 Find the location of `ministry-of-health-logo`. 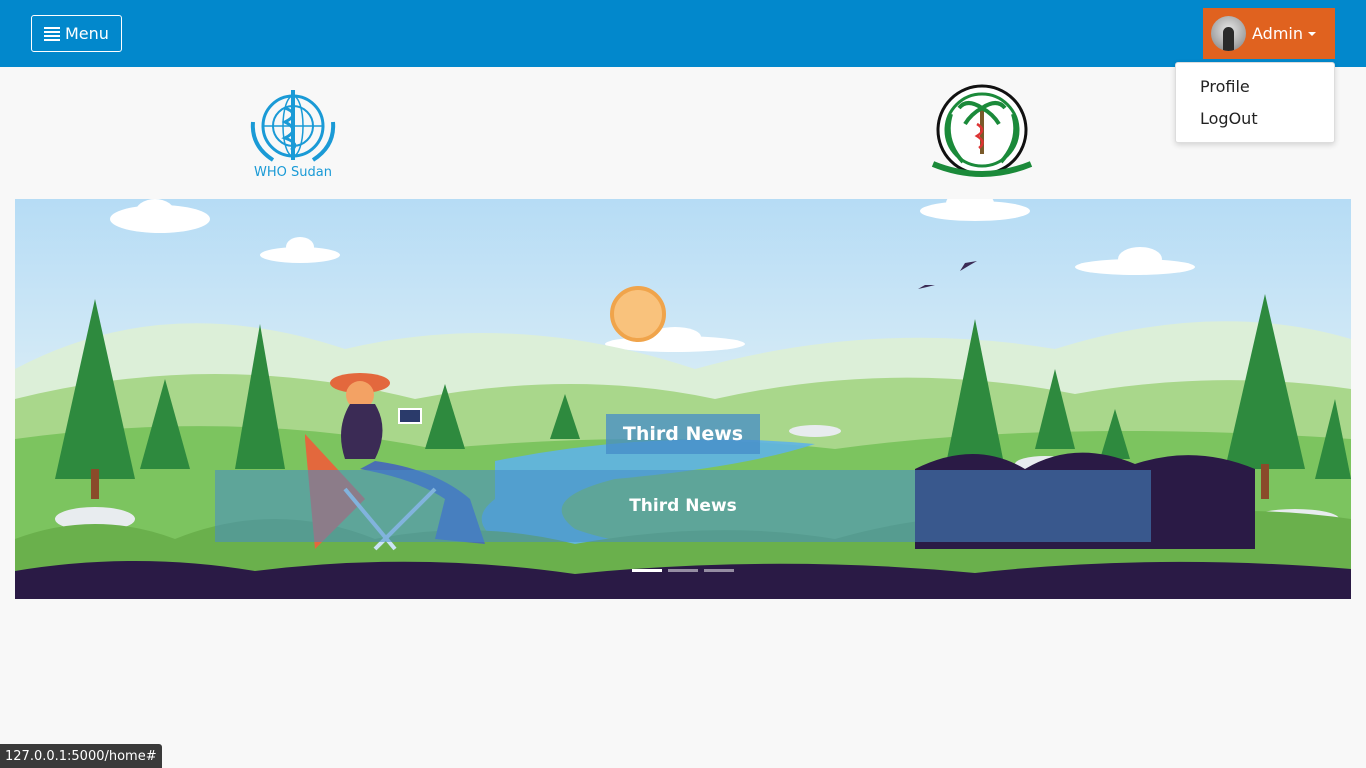

ministry-of-health-logo is located at coordinates (982, 133).